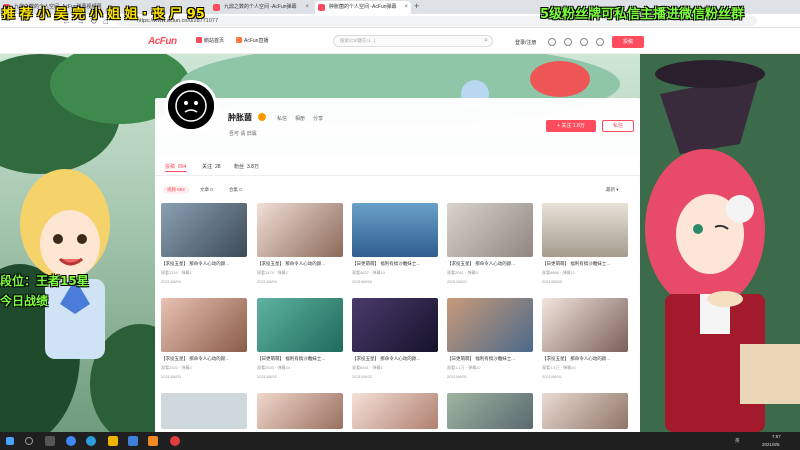  Describe the element at coordinates (737, 441) in the screenshot. I see `input-language: 英` at that location.